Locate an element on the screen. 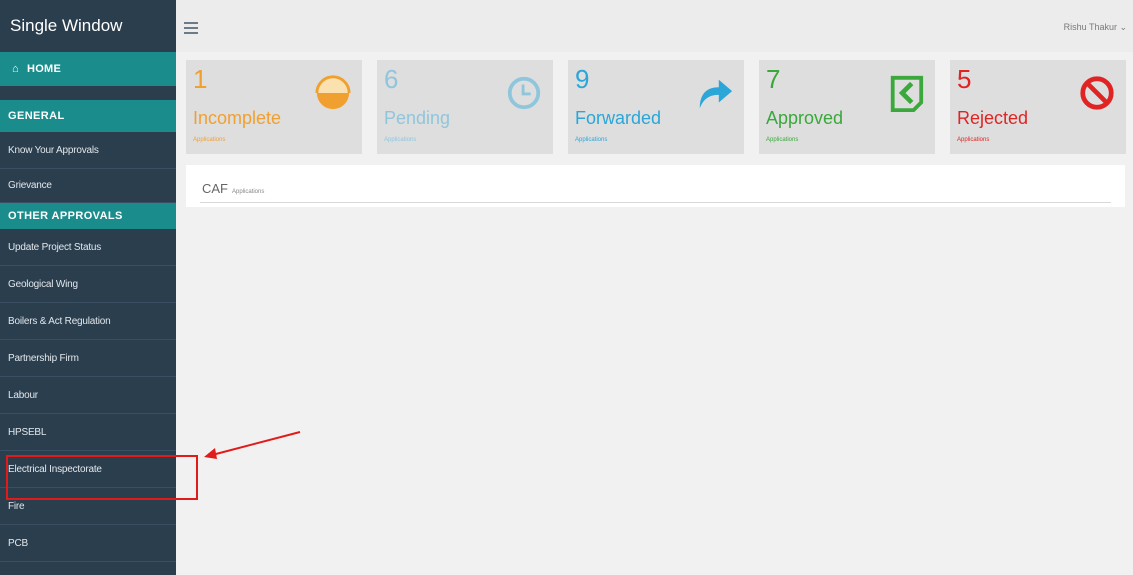  sidebar-item-label: HOME is located at coordinates (44, 69).